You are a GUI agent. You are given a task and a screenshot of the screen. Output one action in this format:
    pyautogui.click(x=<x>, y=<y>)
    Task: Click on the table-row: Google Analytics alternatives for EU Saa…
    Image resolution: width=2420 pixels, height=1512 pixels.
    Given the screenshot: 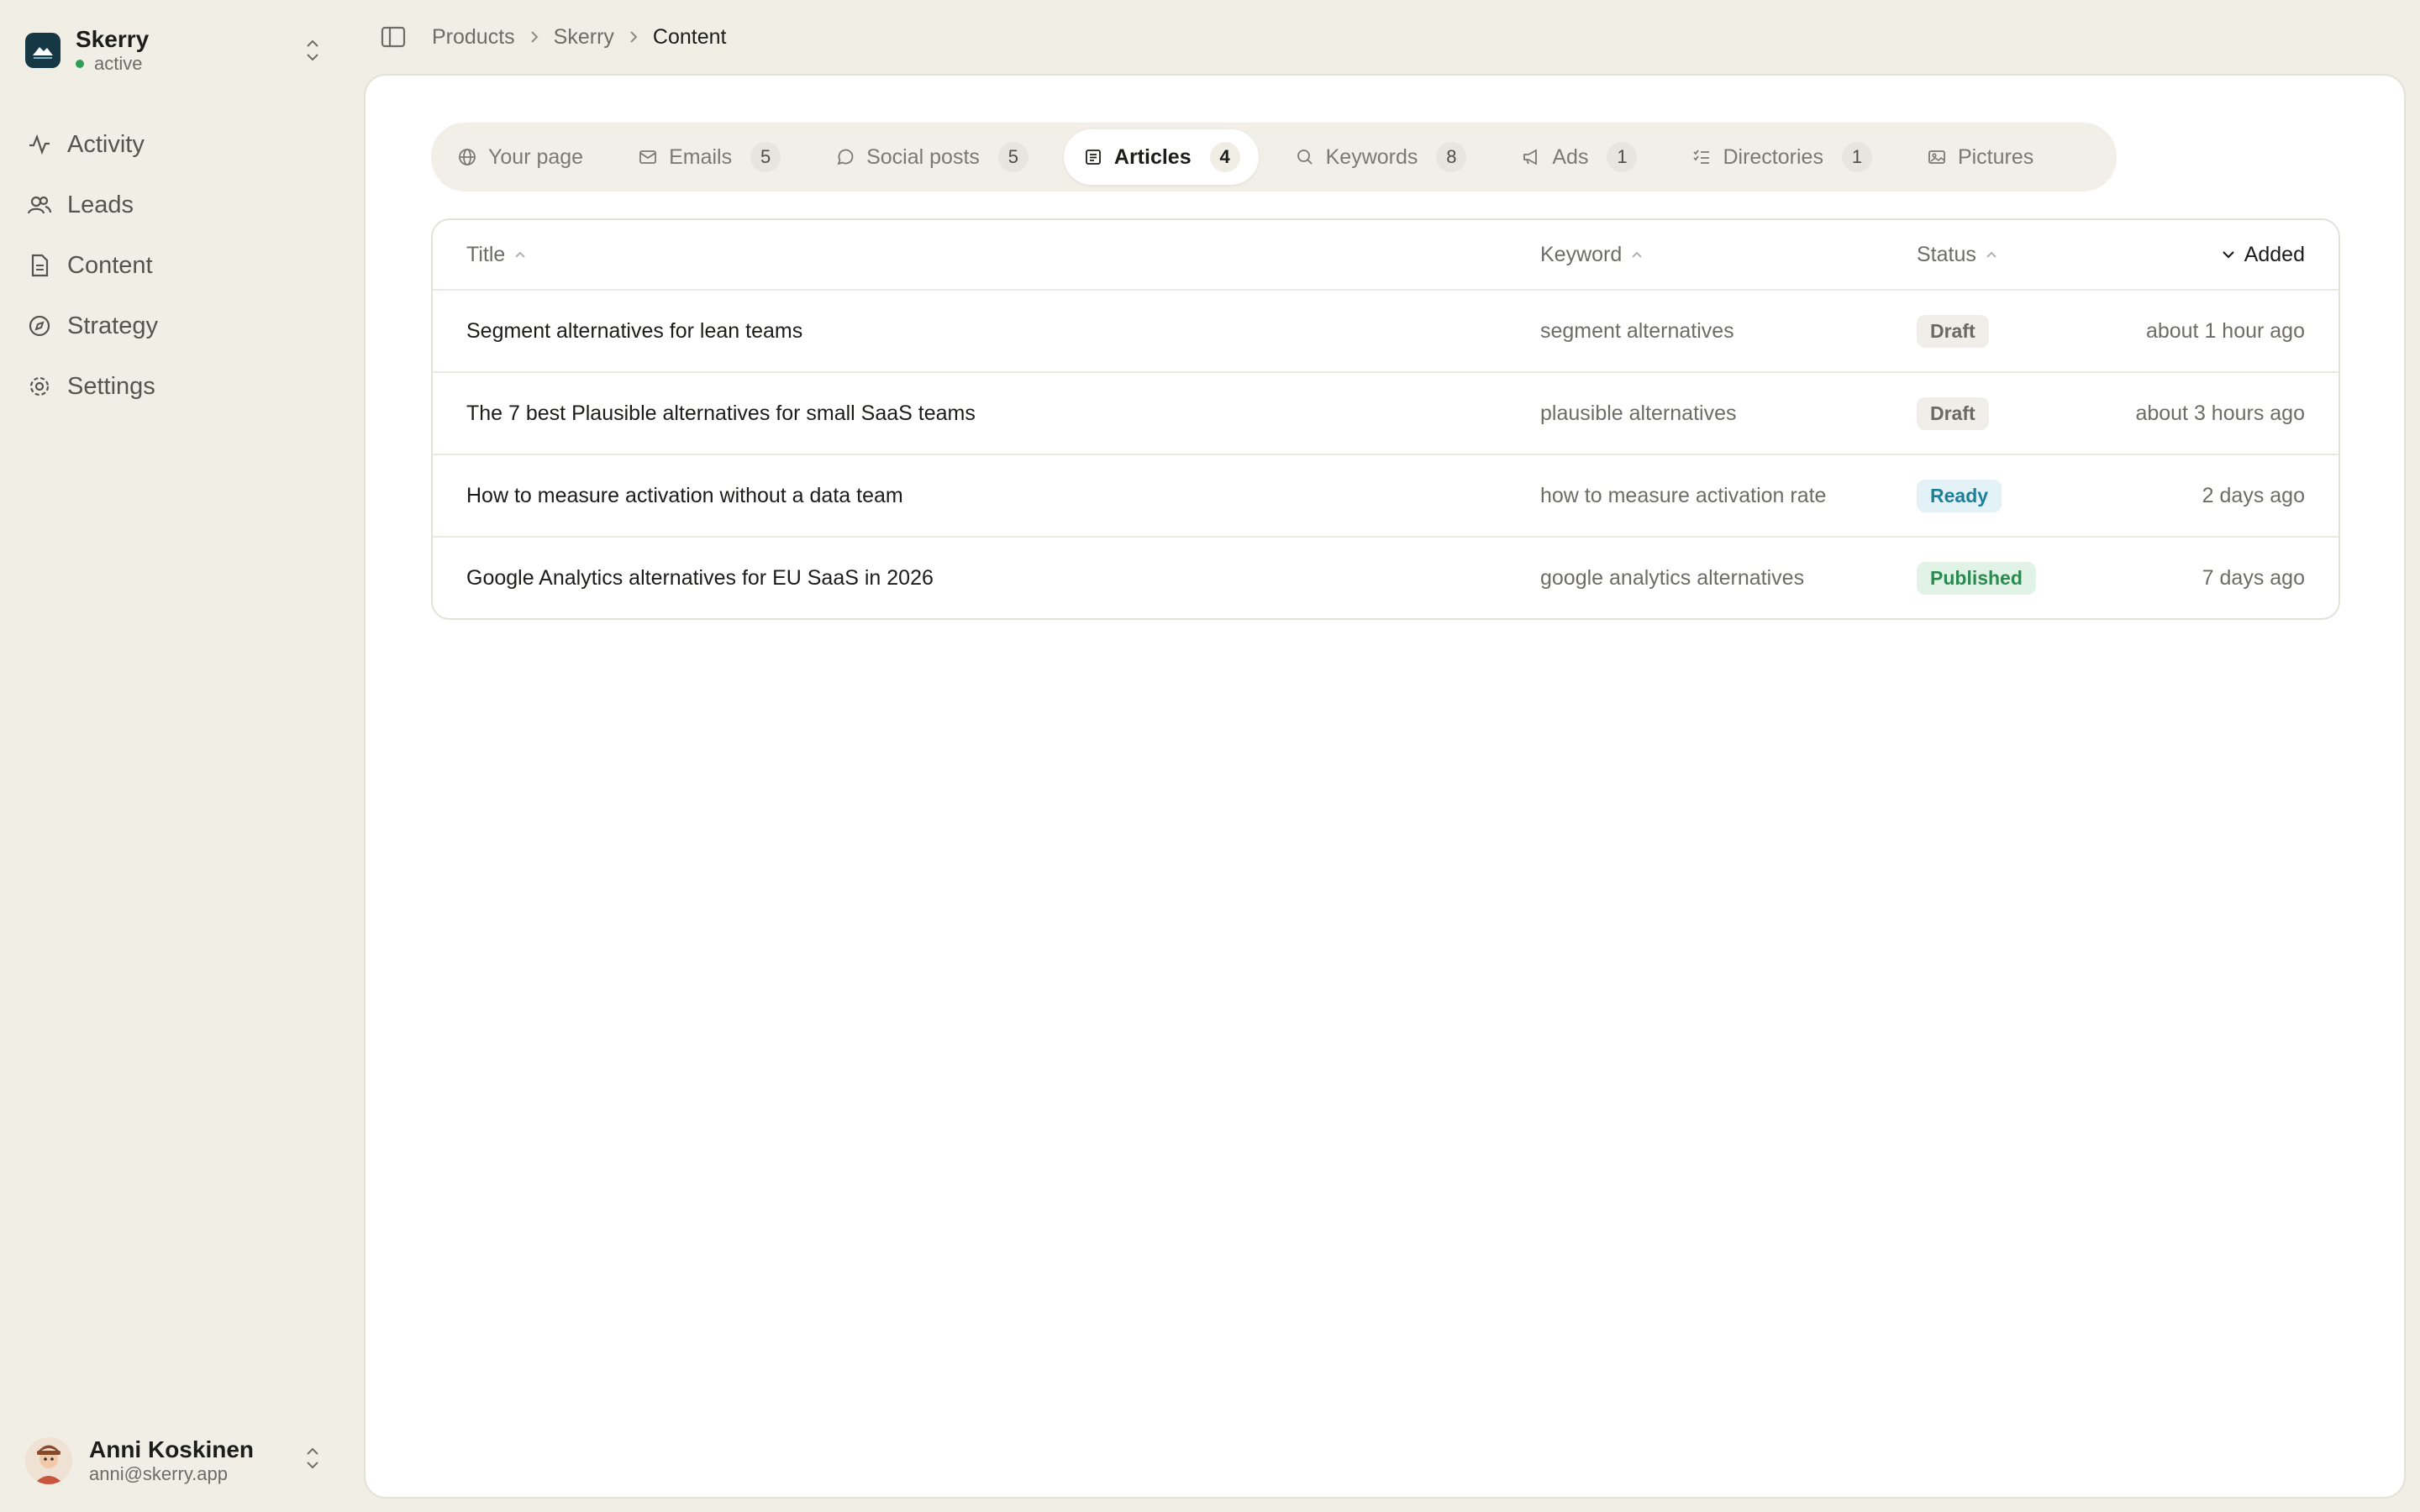 What is the action you would take?
    pyautogui.click(x=1385, y=578)
    